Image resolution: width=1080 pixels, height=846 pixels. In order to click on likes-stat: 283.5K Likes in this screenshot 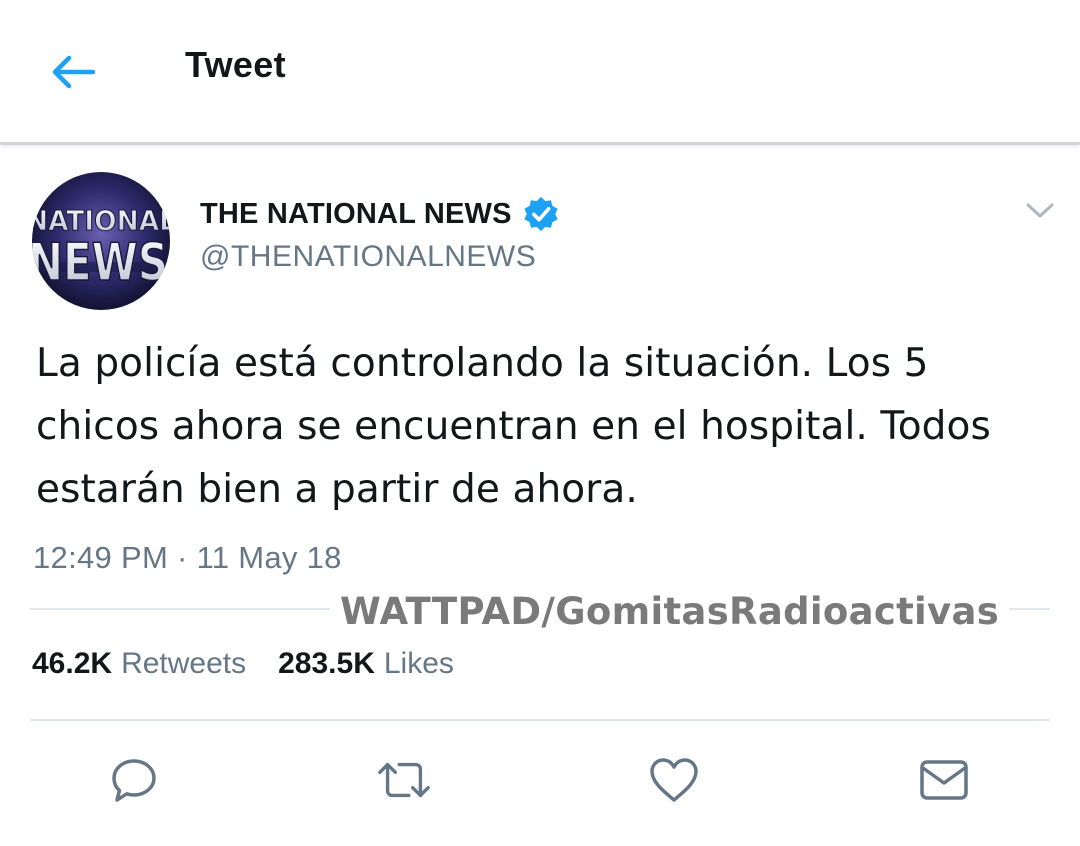, I will do `click(366, 664)`.